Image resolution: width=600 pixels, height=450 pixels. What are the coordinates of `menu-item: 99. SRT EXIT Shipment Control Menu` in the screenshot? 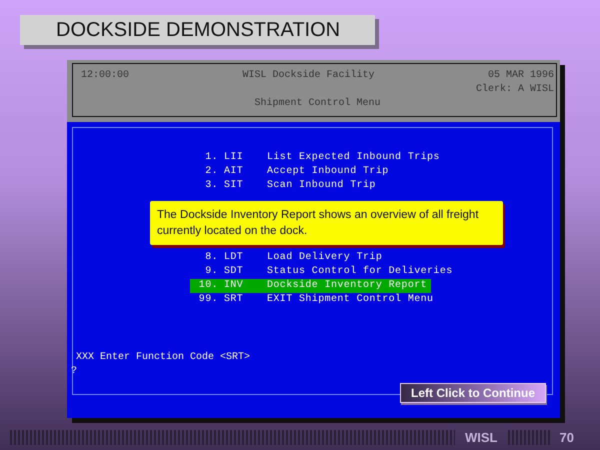 It's located at (314, 300).